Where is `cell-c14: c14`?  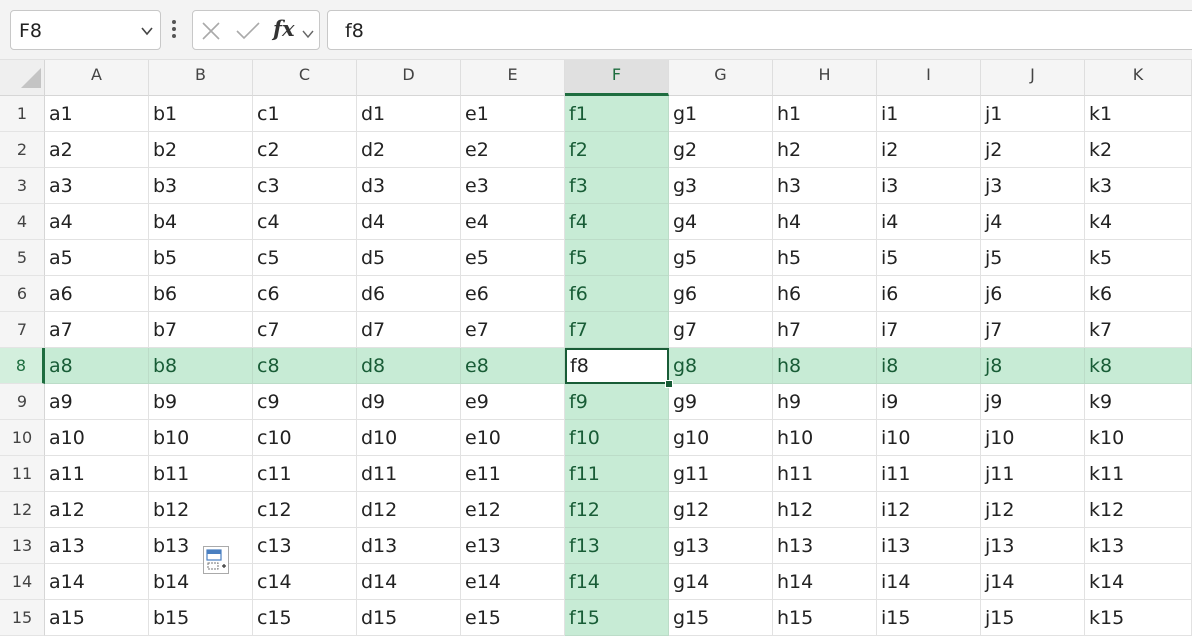 cell-c14: c14 is located at coordinates (305, 582).